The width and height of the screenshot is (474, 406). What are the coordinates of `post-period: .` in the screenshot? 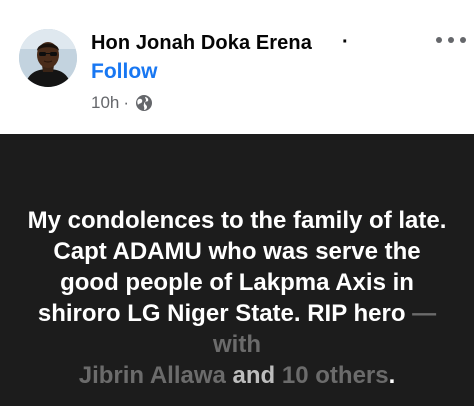 It's located at (392, 375).